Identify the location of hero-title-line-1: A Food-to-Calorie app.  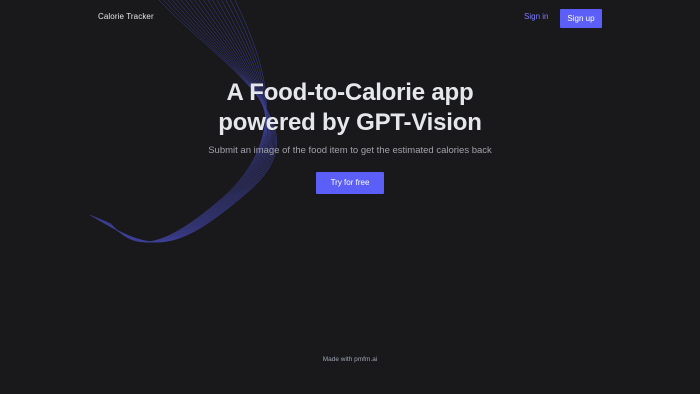
(350, 92).